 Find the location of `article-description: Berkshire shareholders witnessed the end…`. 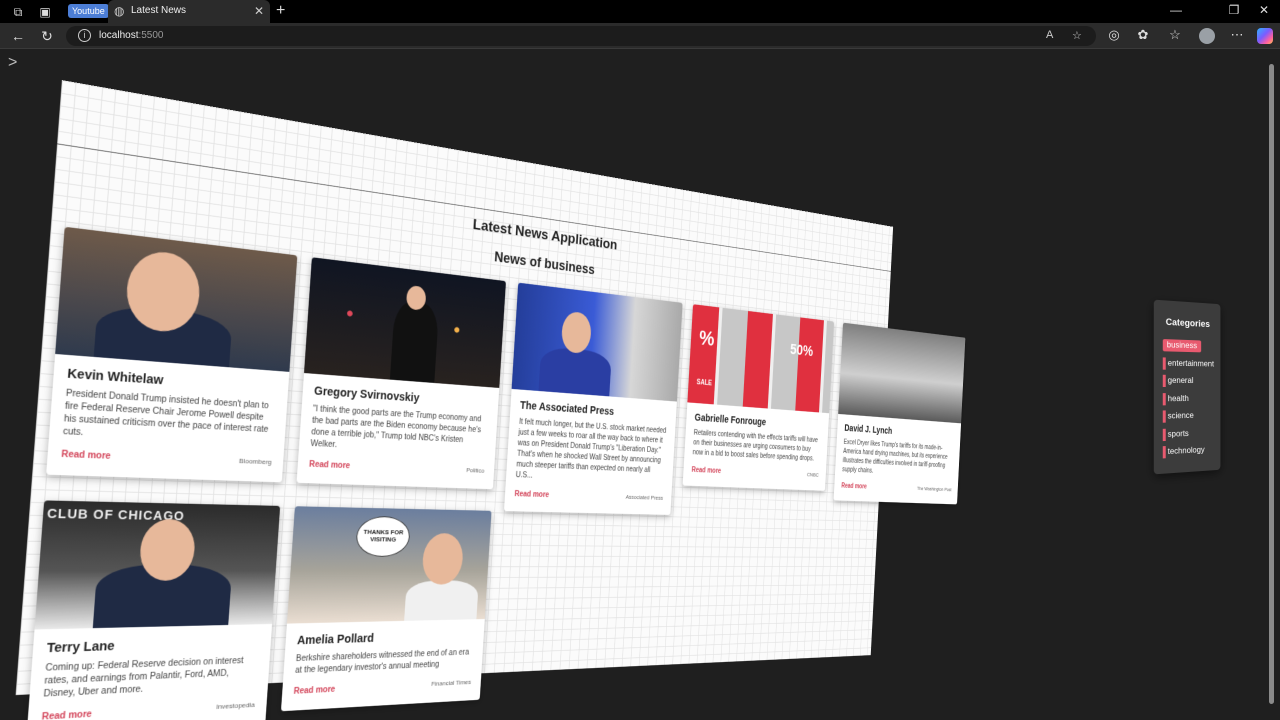

article-description: Berkshire shareholders witnessed the end… is located at coordinates (382, 662).